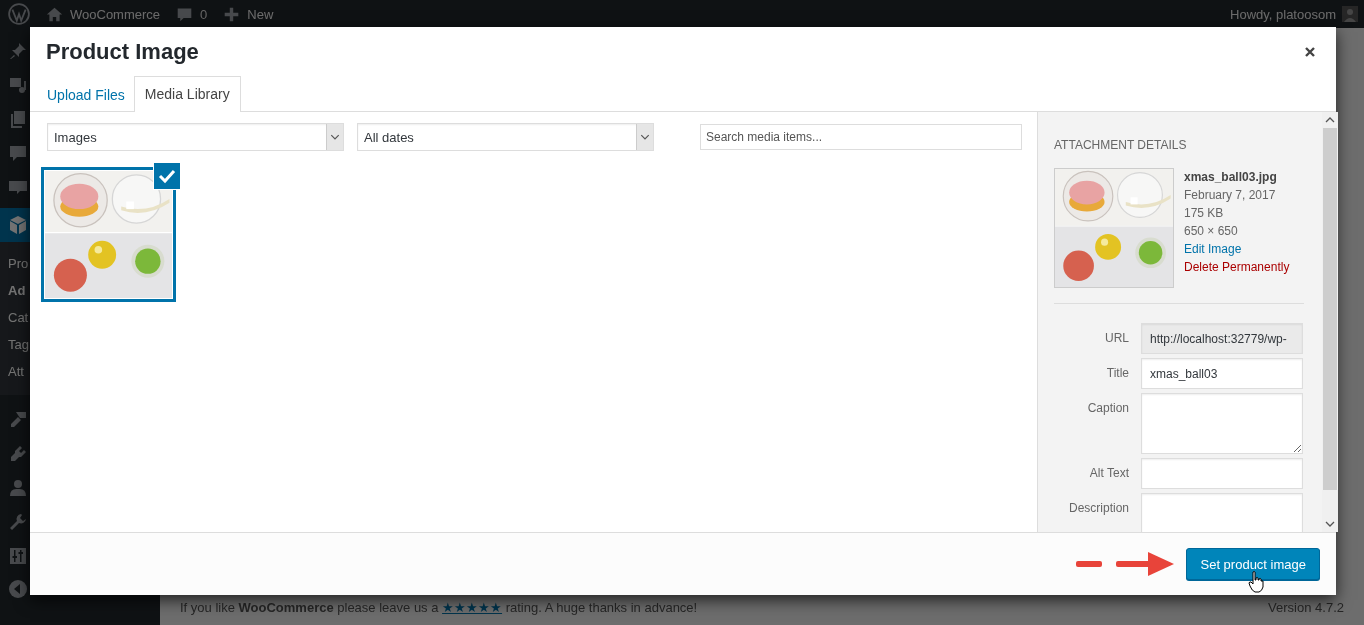  What do you see at coordinates (1116, 337) in the screenshot?
I see `field-label: URL` at bounding box center [1116, 337].